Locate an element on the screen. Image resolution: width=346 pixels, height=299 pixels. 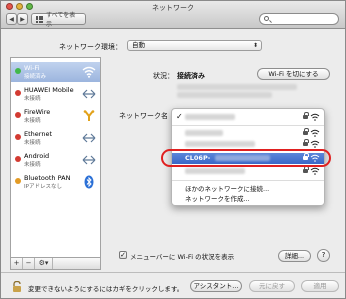
toolbar: ネットワーク ◀ ▶ すべてを表示 is located at coordinates (173, 15).